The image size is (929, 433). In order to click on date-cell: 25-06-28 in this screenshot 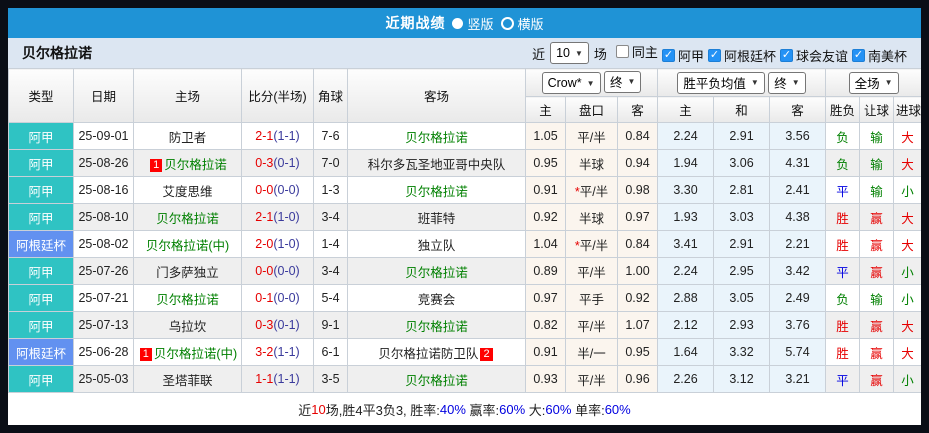, I will do `click(103, 352)`.